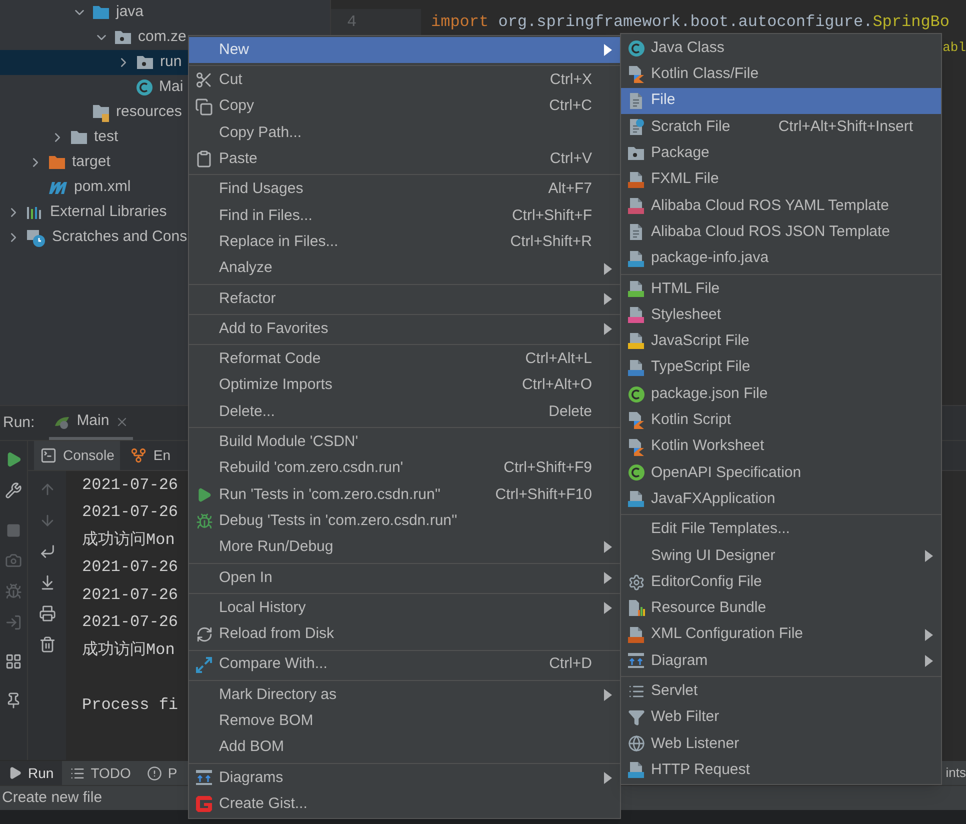  Describe the element at coordinates (130, 705) in the screenshot. I see `console-line: Process fi` at that location.